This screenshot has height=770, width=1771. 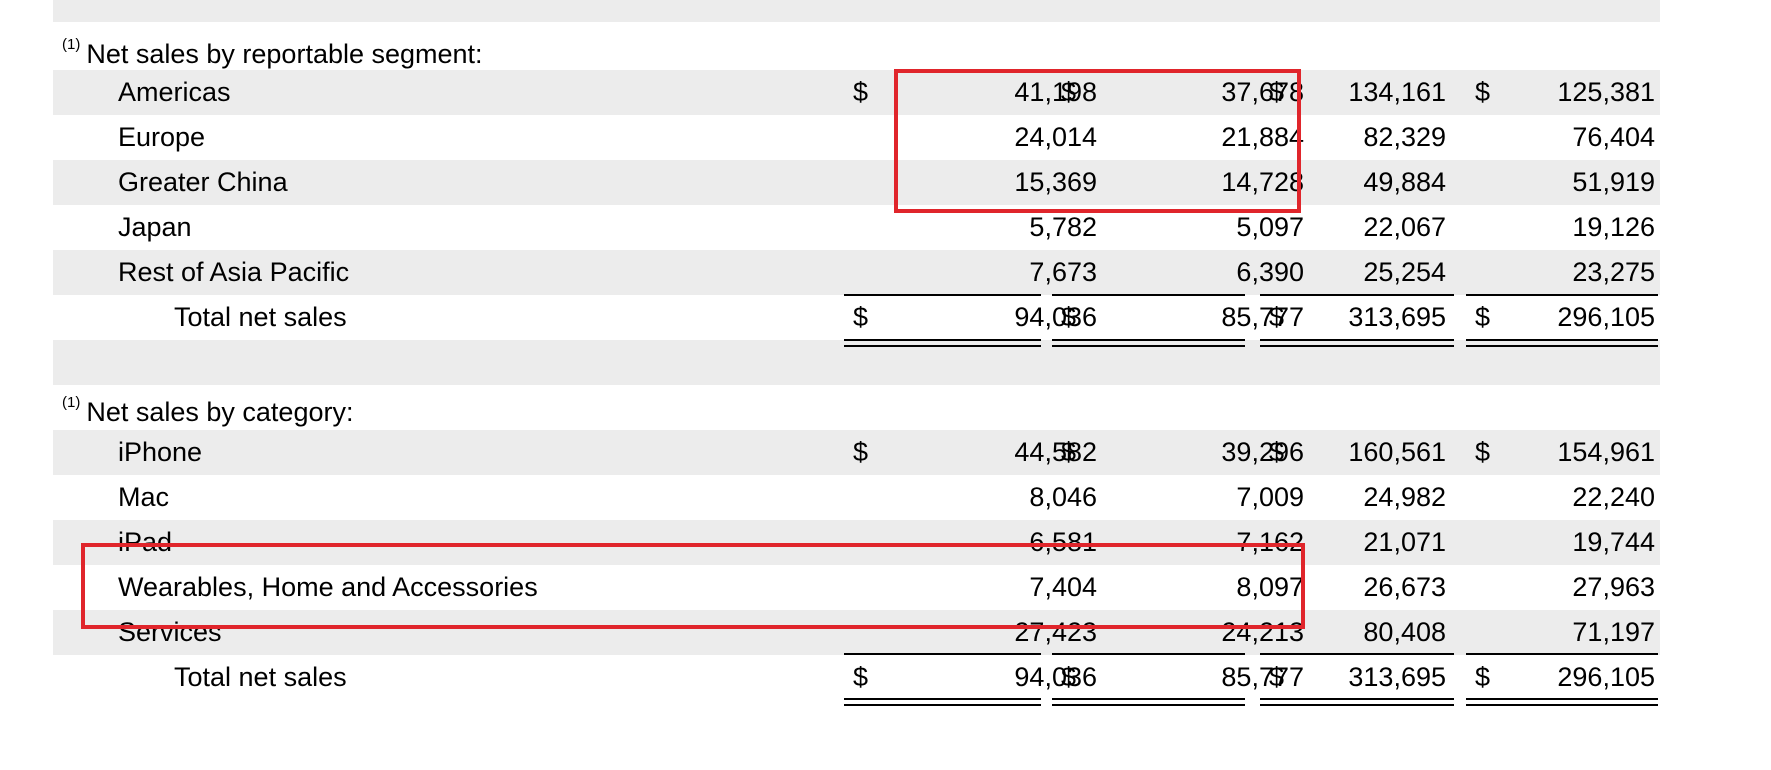 I want to click on cell-value: 8,046, so click(x=1063, y=497).